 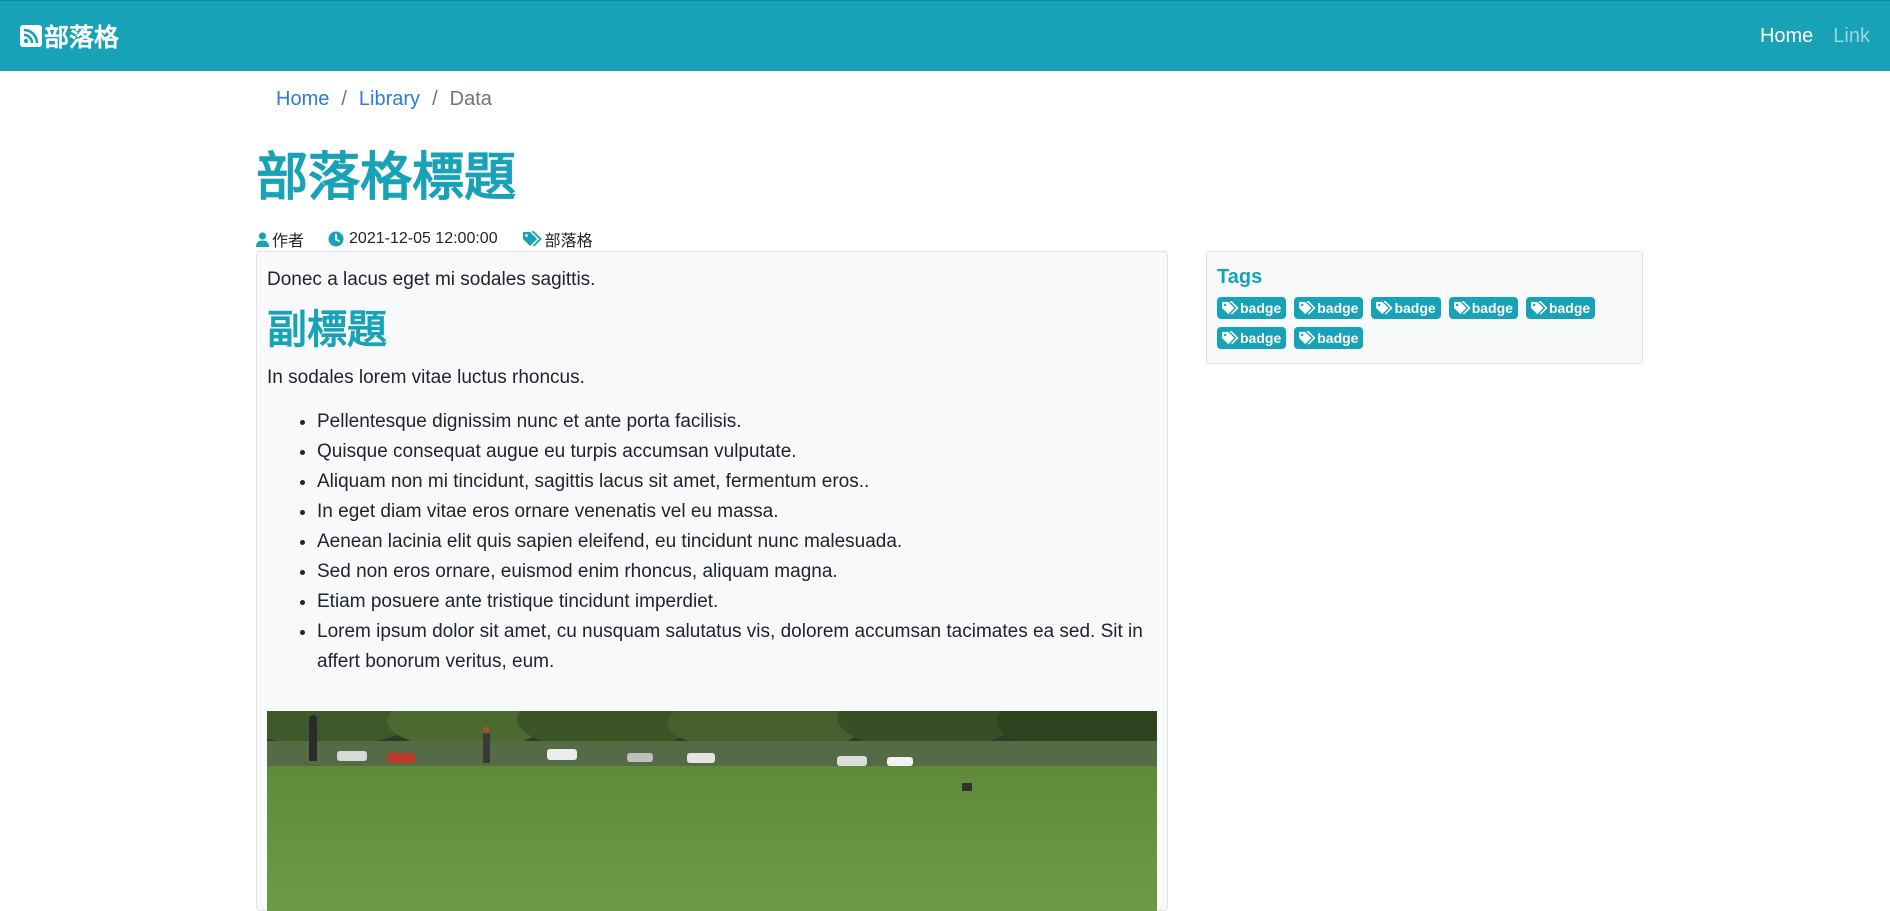 I want to click on breadcrumb-home: Home, so click(x=302, y=99).